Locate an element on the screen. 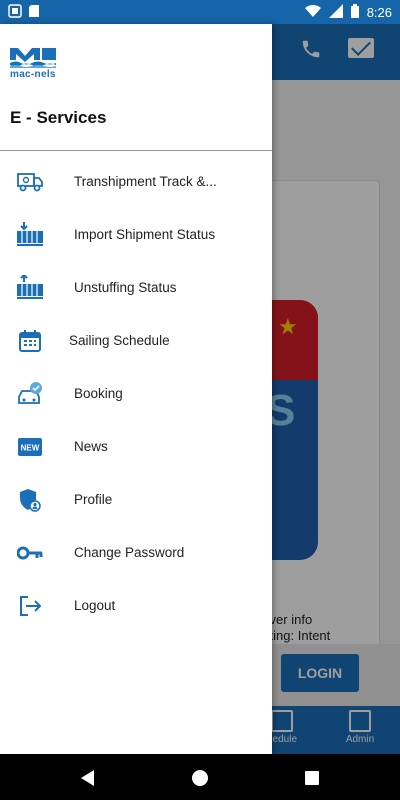 This screenshot has height=800, width=400. logout-icon is located at coordinates (30, 606).